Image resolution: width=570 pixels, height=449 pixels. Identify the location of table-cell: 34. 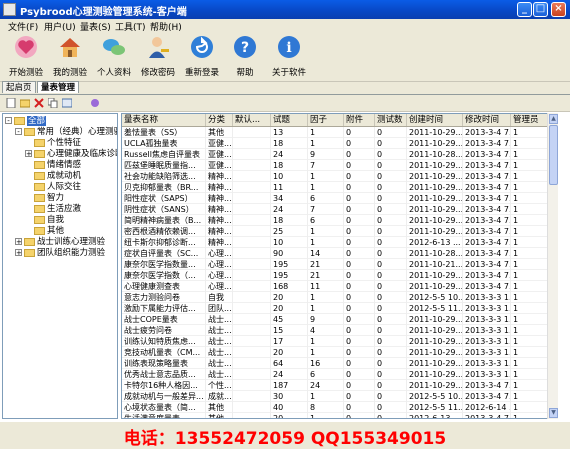
(289, 198).